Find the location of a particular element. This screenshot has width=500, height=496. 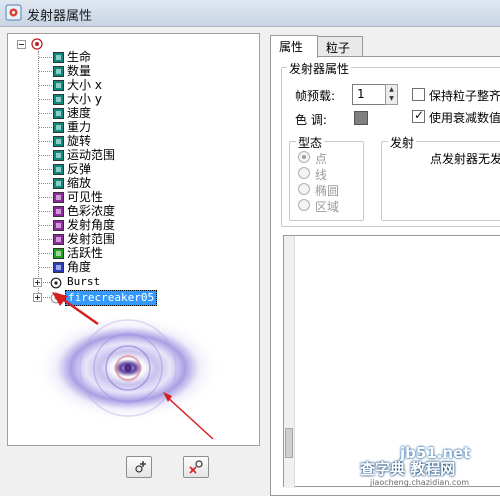

tree-item-size-x: 大小 x is located at coordinates (123, 85).